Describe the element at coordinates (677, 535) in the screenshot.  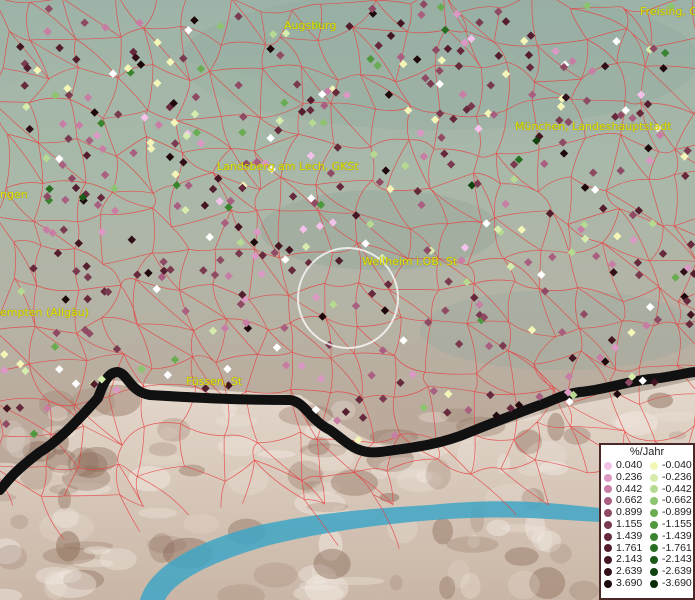
I see `legend-label: -1.439` at that location.